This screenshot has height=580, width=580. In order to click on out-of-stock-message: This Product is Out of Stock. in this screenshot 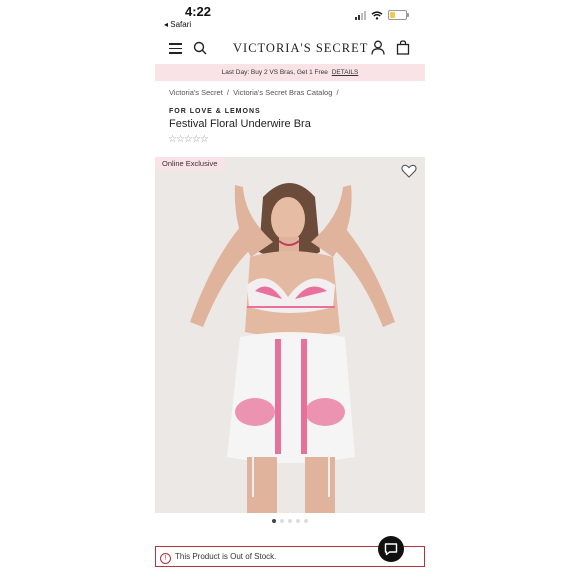, I will do `click(226, 556)`.